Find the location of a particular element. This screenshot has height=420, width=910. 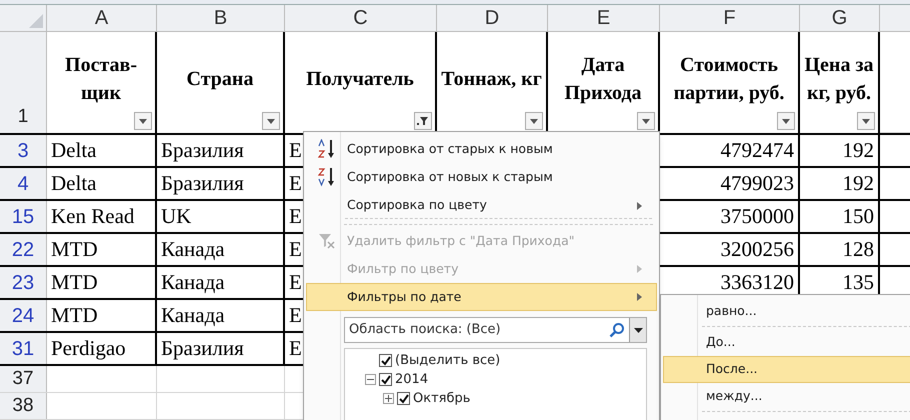

menu-item: Сортировка от старых к новым is located at coordinates (481, 149).